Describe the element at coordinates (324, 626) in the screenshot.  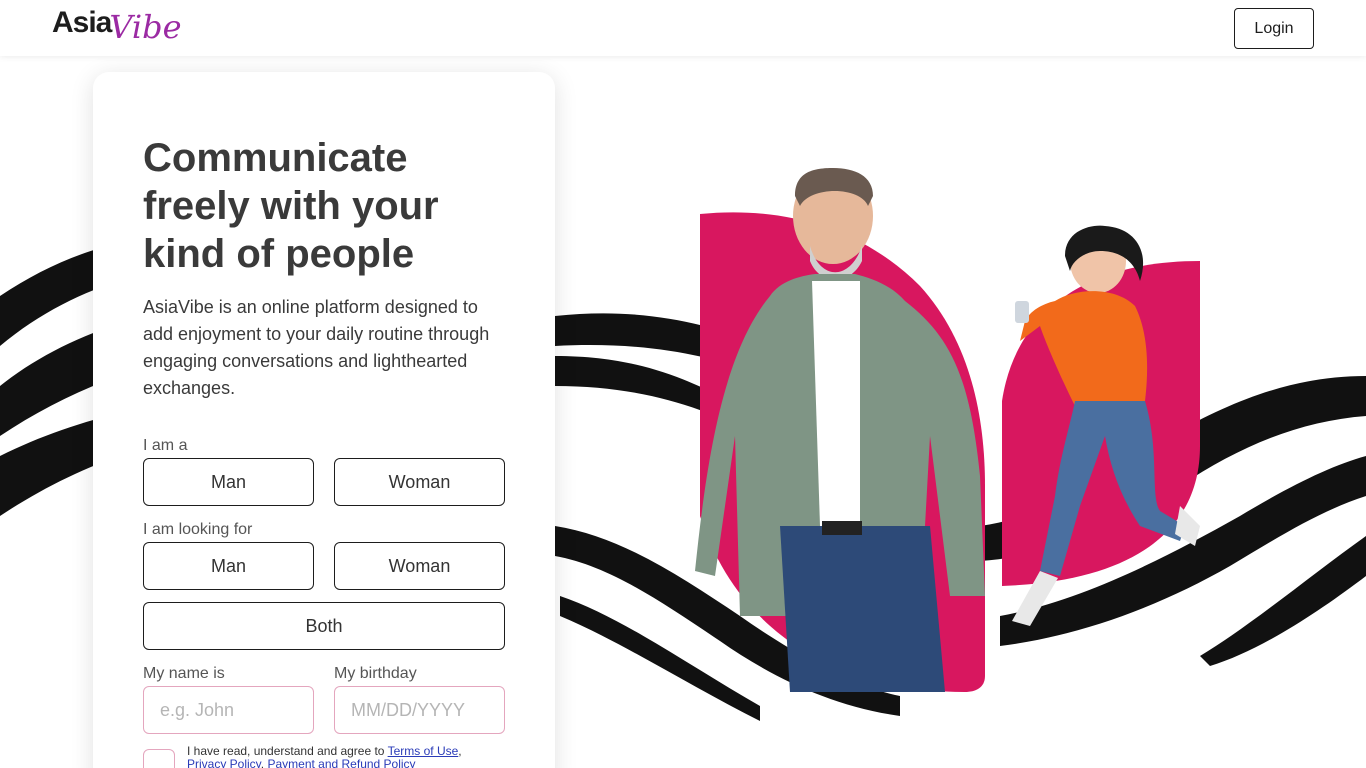
I see `looking-for-both-button: Both` at that location.